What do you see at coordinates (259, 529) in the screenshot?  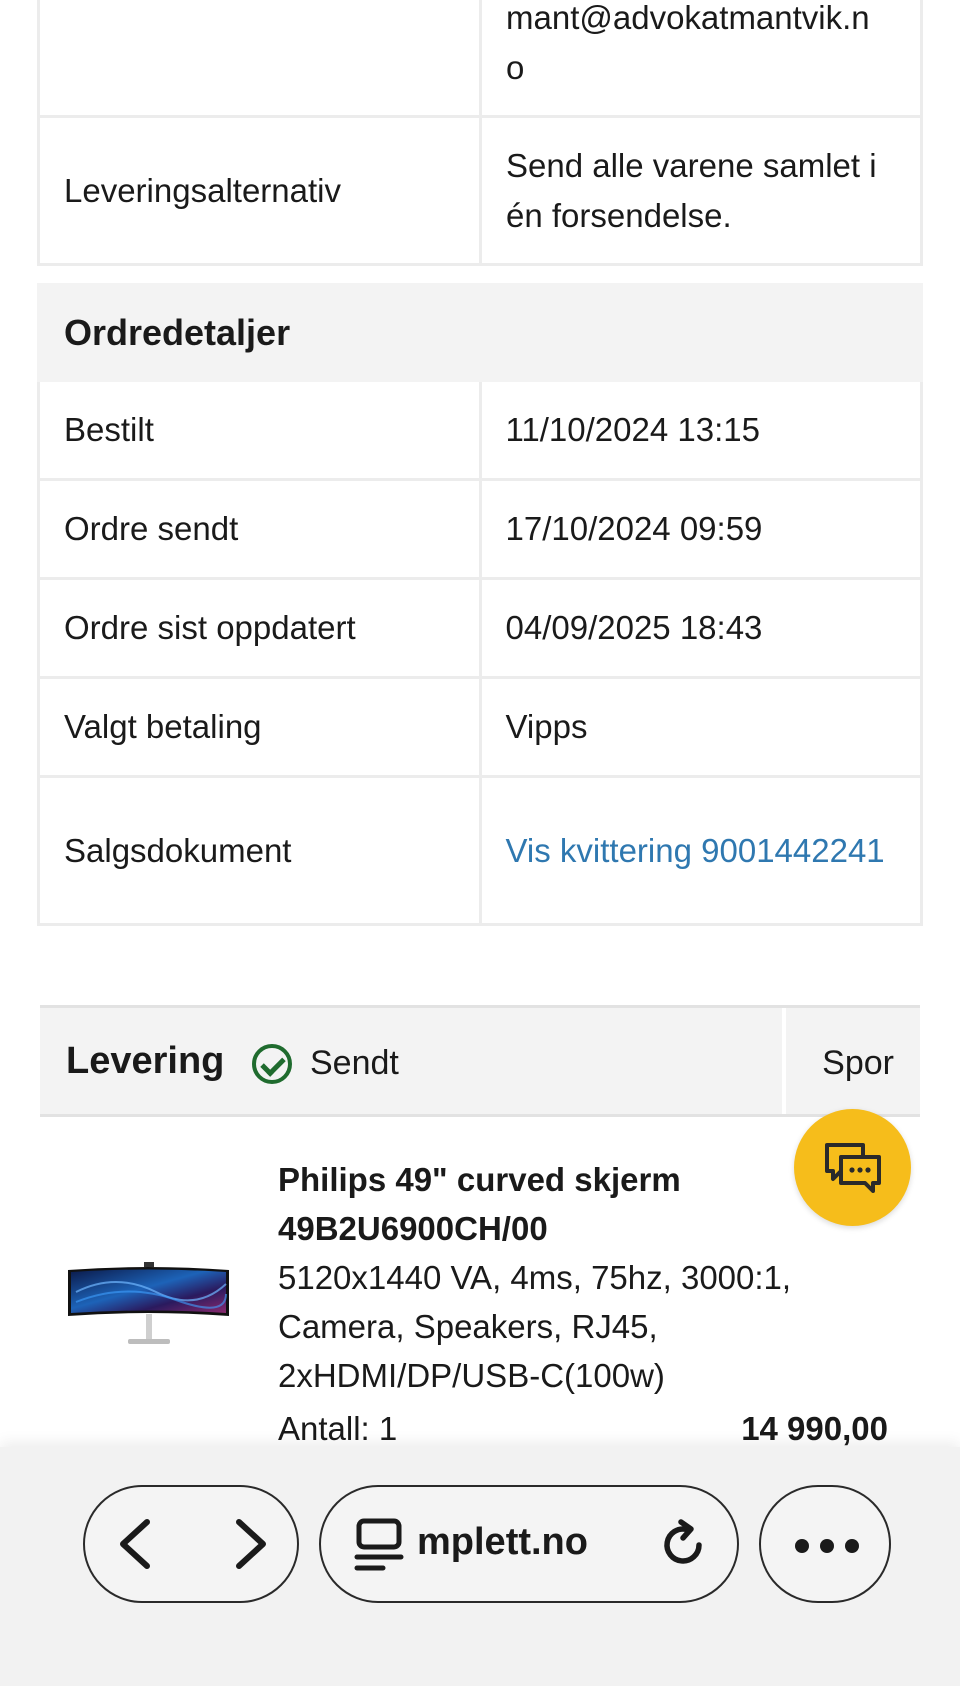 I see `order-sent-label: Ordre sendt` at bounding box center [259, 529].